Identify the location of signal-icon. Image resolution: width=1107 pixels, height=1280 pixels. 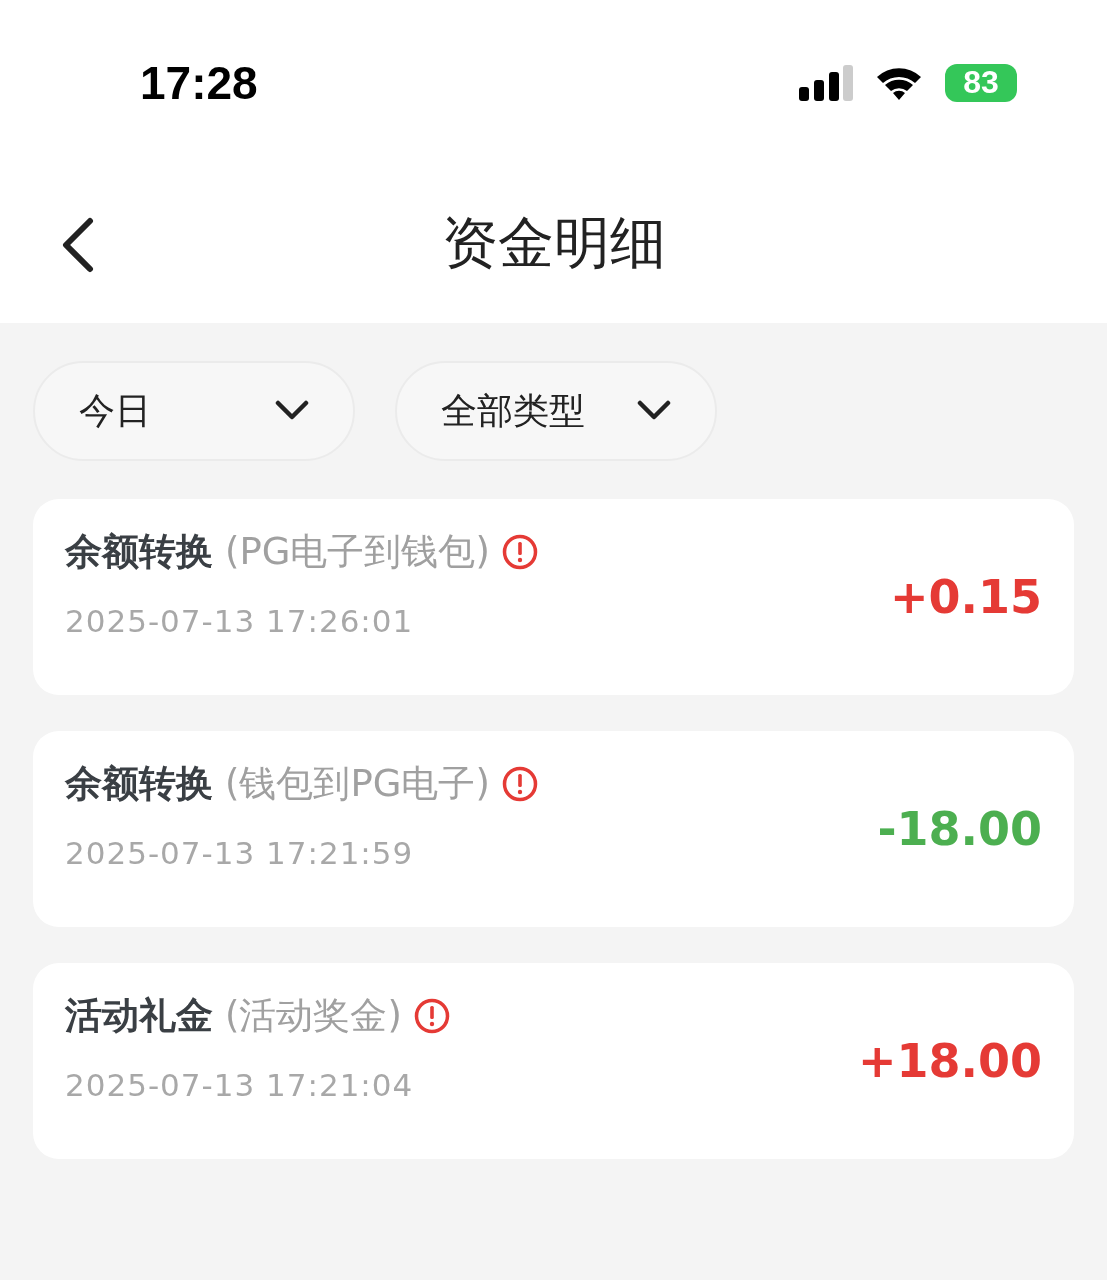
(826, 82).